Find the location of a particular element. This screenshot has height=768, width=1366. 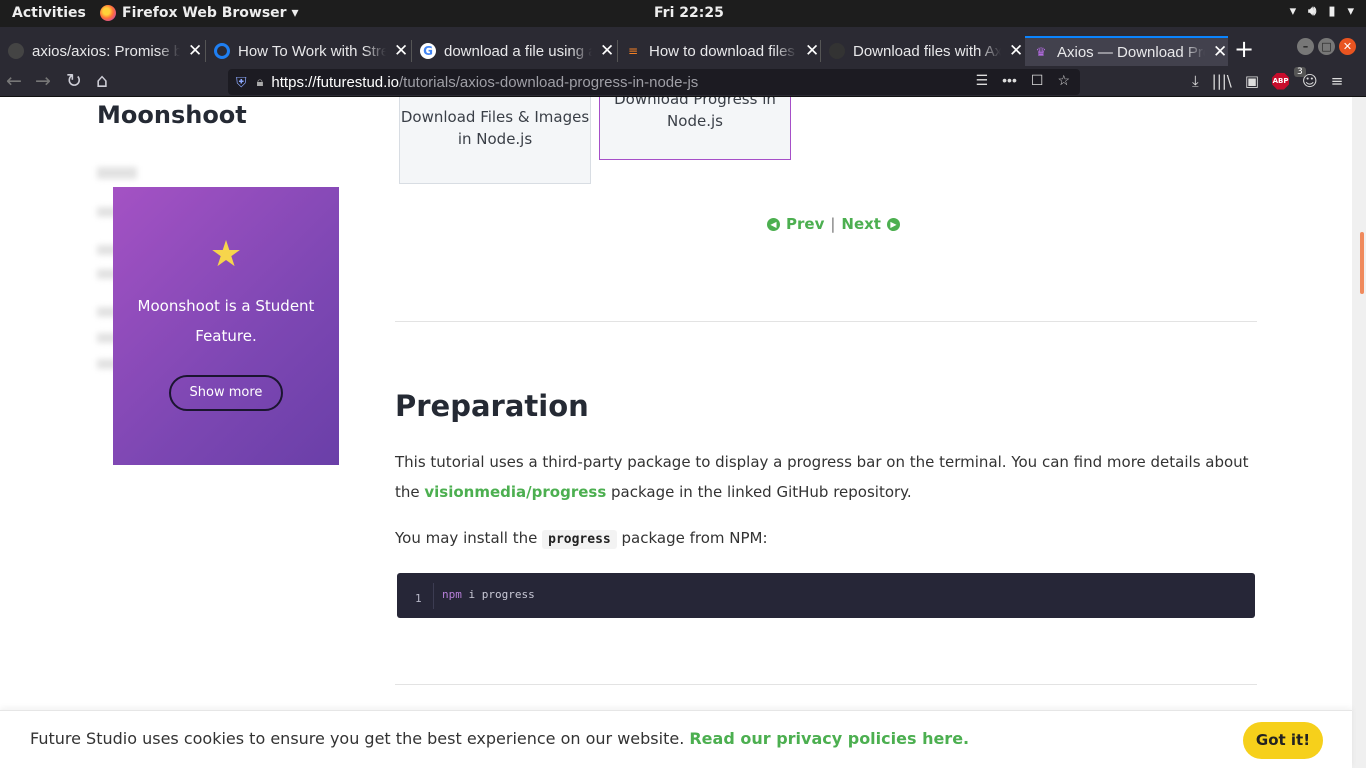

tab-title: How To Work with Streams is located at coordinates (312, 51).